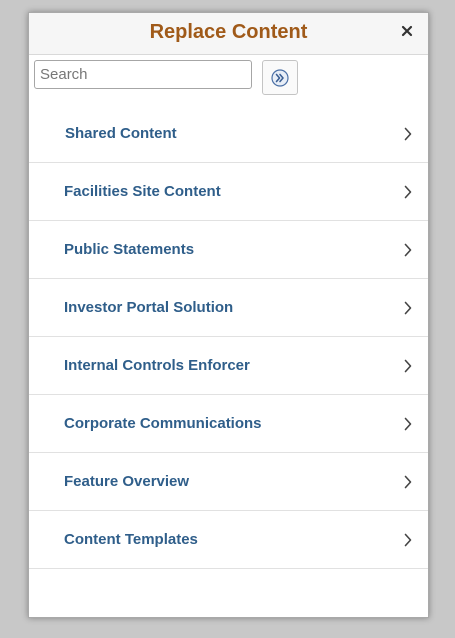  I want to click on dialog-title: Replace Content, so click(228, 32).